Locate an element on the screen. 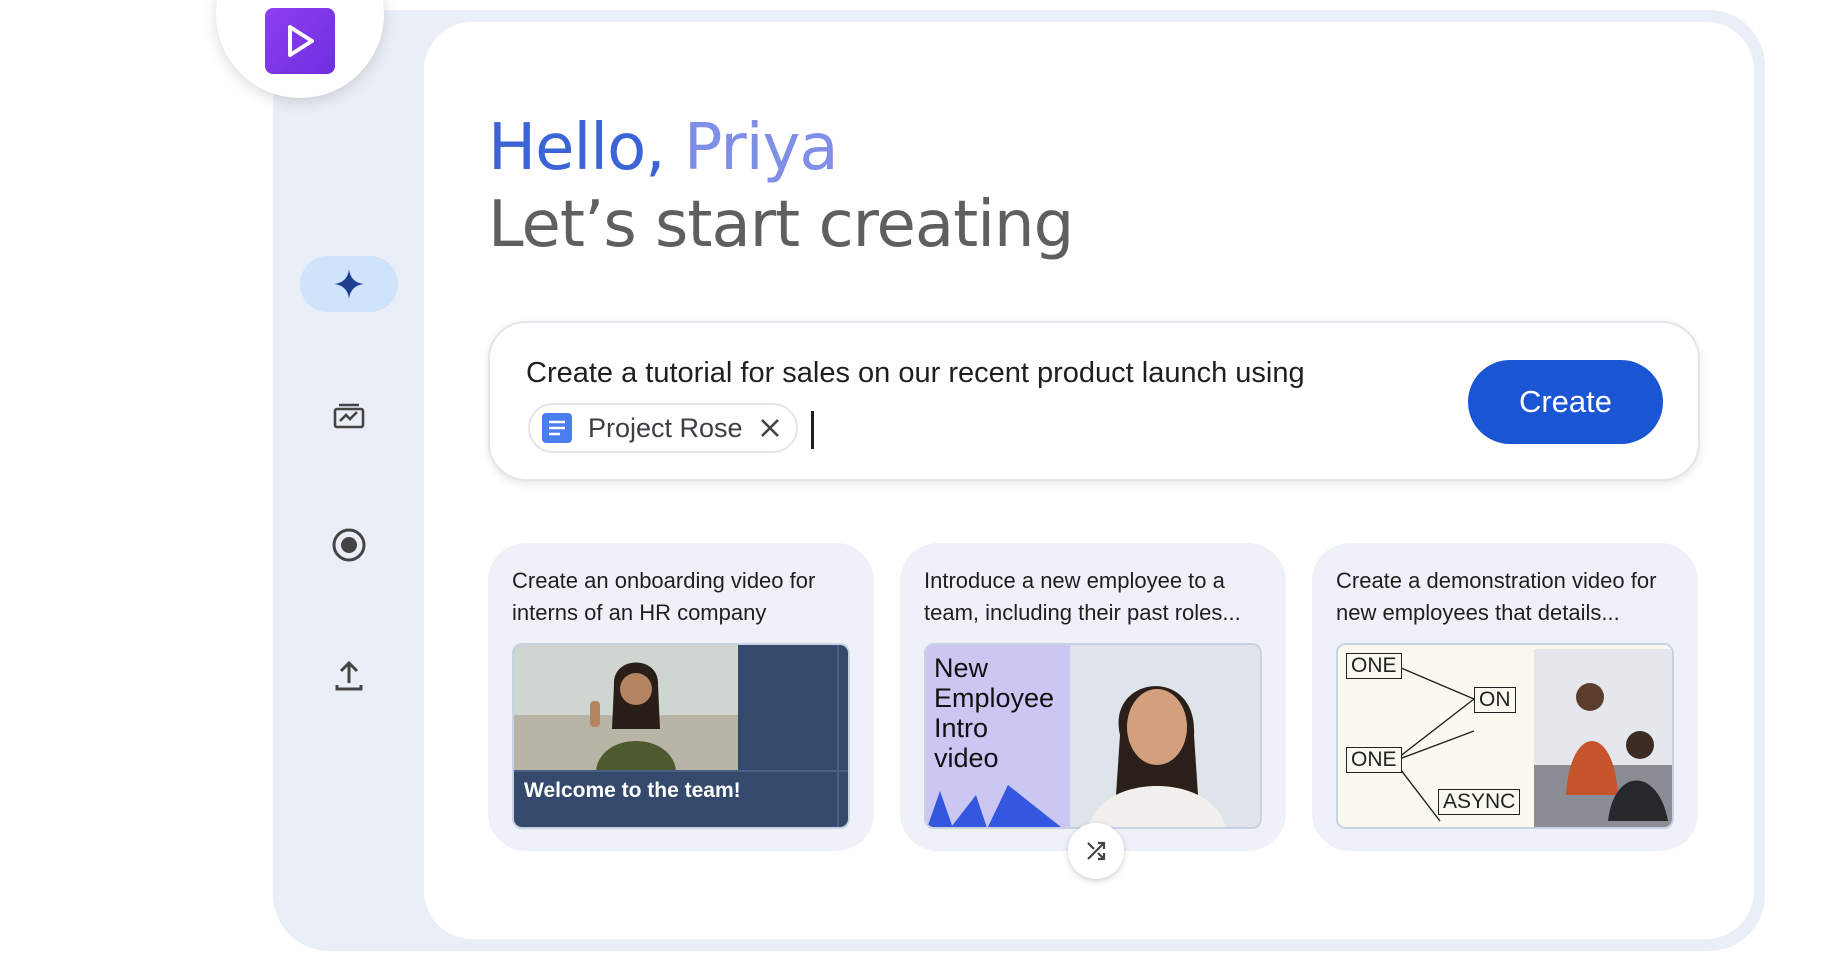  shuffle-button is located at coordinates (1096, 851).